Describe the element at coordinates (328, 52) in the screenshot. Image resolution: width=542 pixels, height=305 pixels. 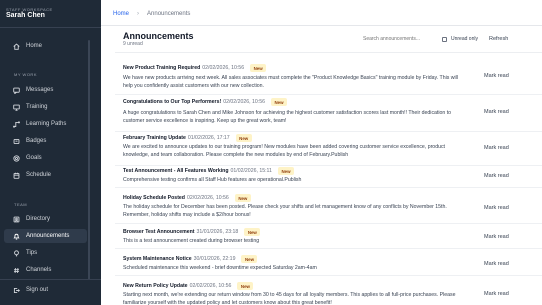
I see `header-divider` at that location.